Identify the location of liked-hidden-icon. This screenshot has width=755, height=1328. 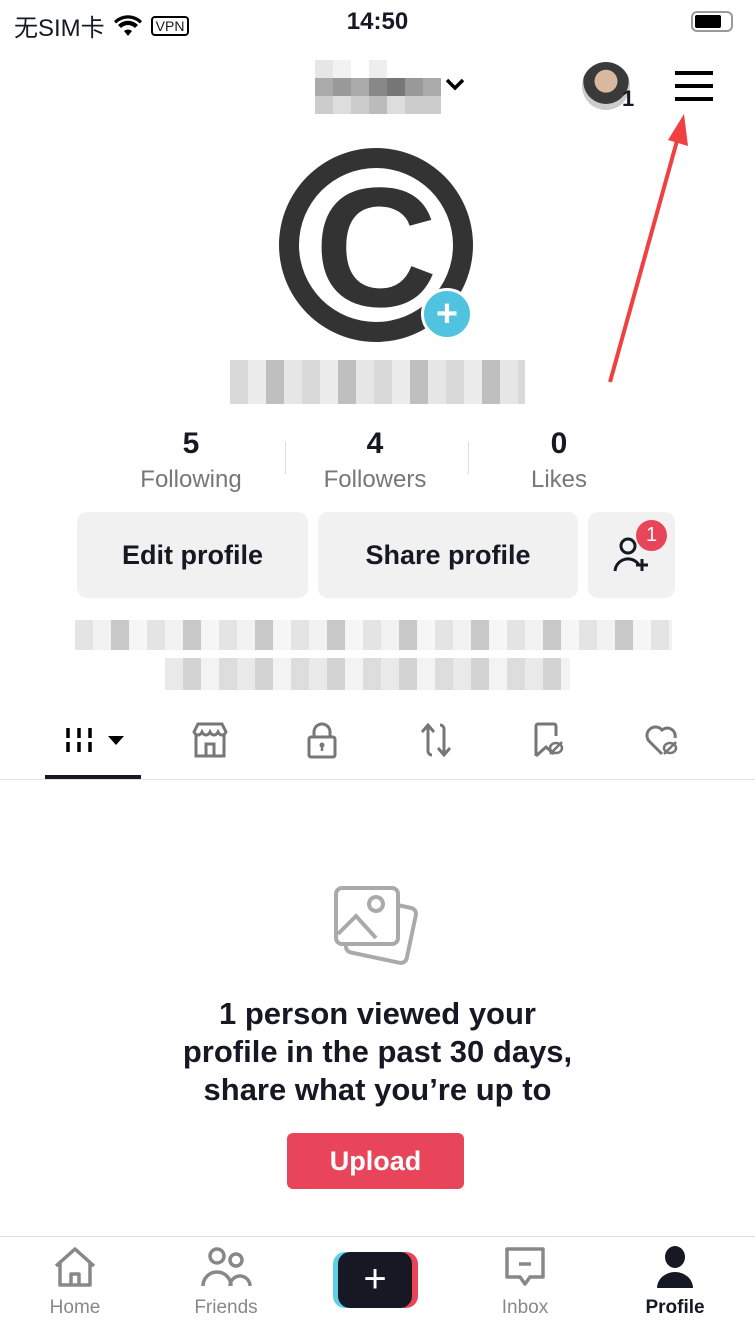
(661, 740).